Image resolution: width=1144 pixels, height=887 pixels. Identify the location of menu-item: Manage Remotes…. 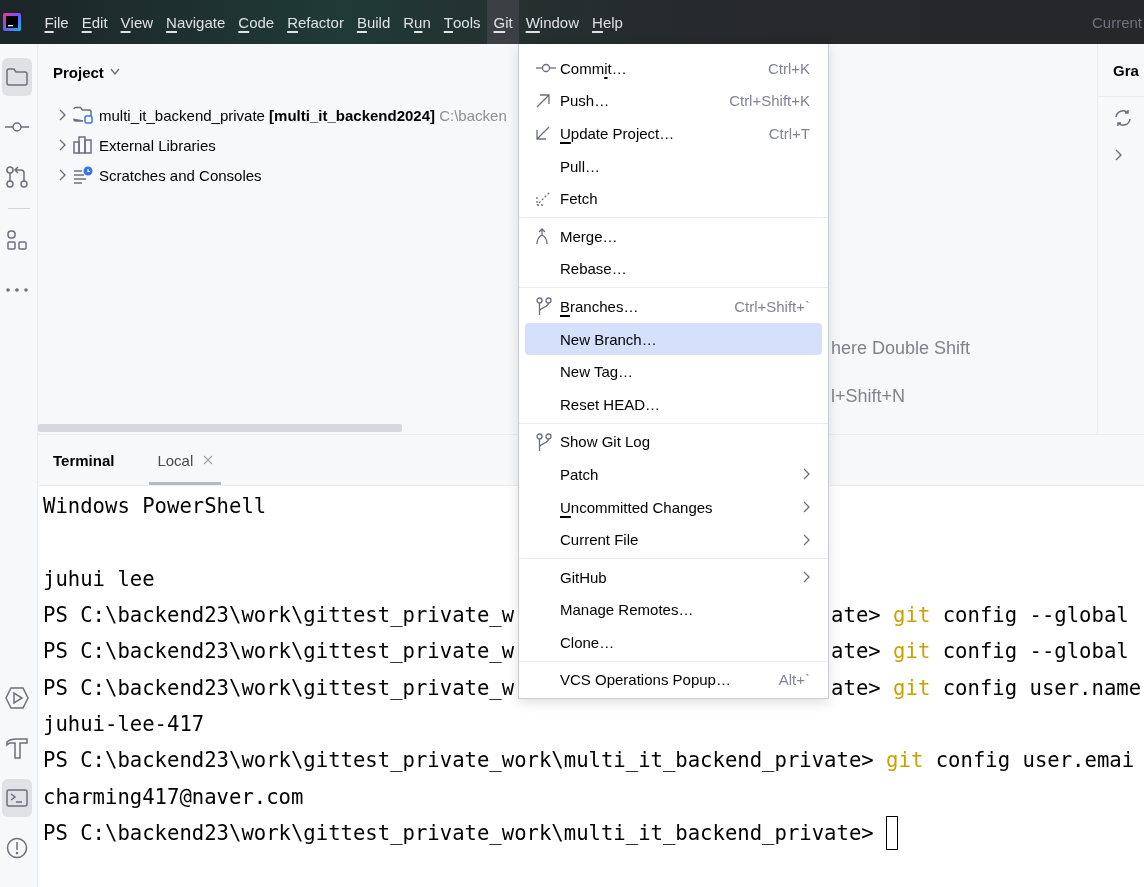
(673, 610).